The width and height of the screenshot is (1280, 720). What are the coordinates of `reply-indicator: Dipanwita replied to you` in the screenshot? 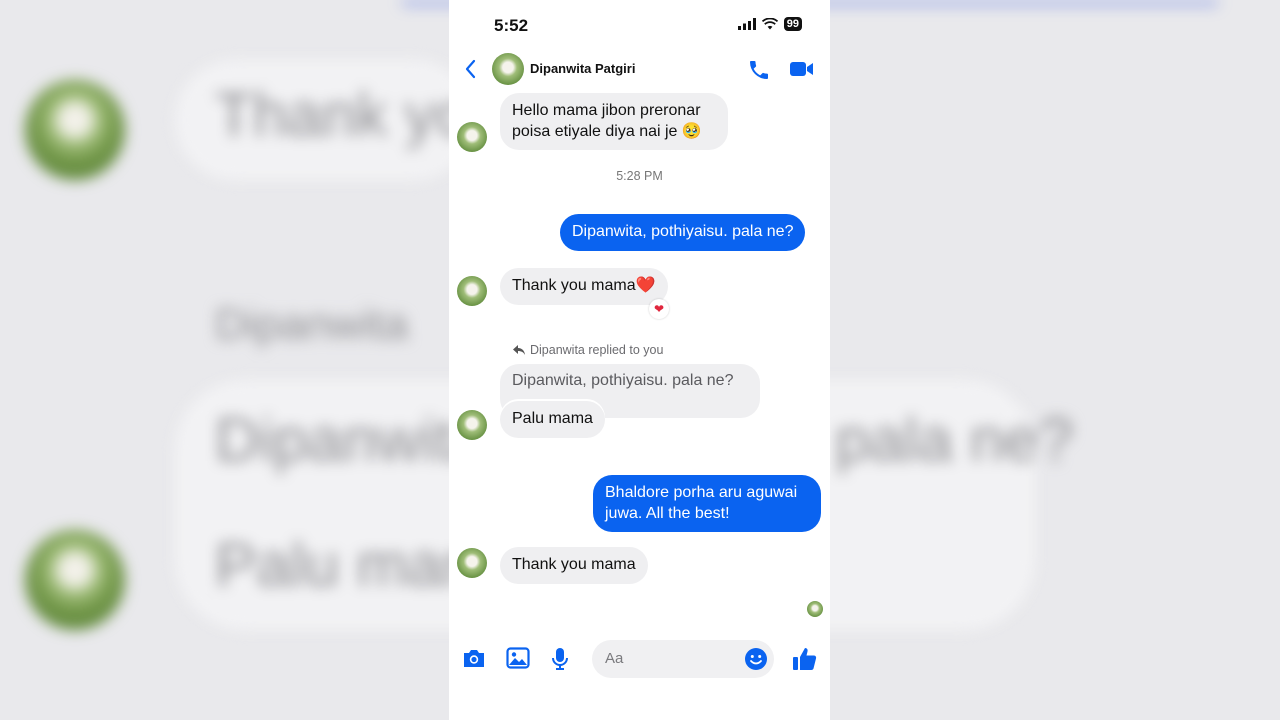 It's located at (587, 350).